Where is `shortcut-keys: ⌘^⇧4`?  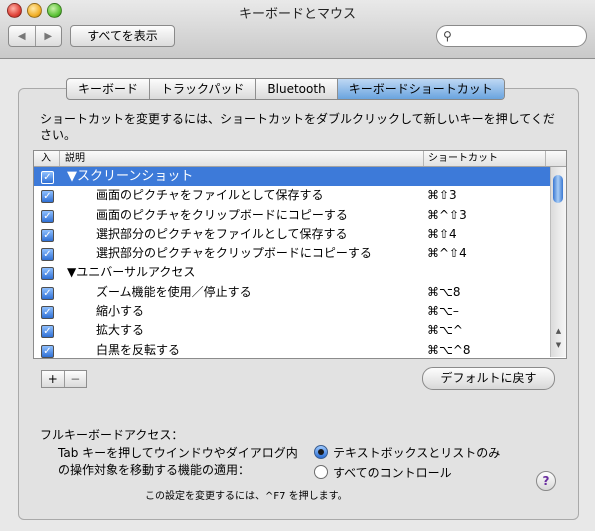 shortcut-keys: ⌘^⇧4 is located at coordinates (447, 253).